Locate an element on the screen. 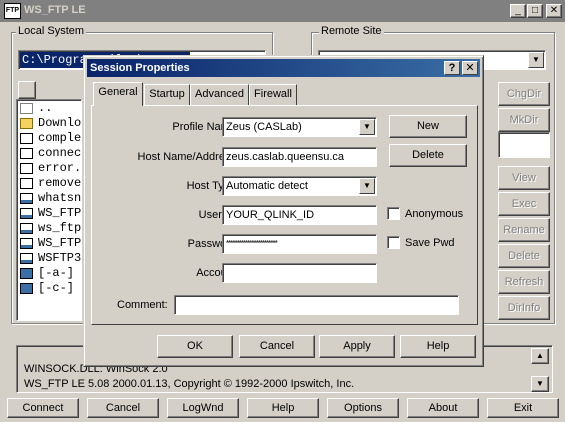 The image size is (565, 422). tab-startup: Startup is located at coordinates (167, 94).